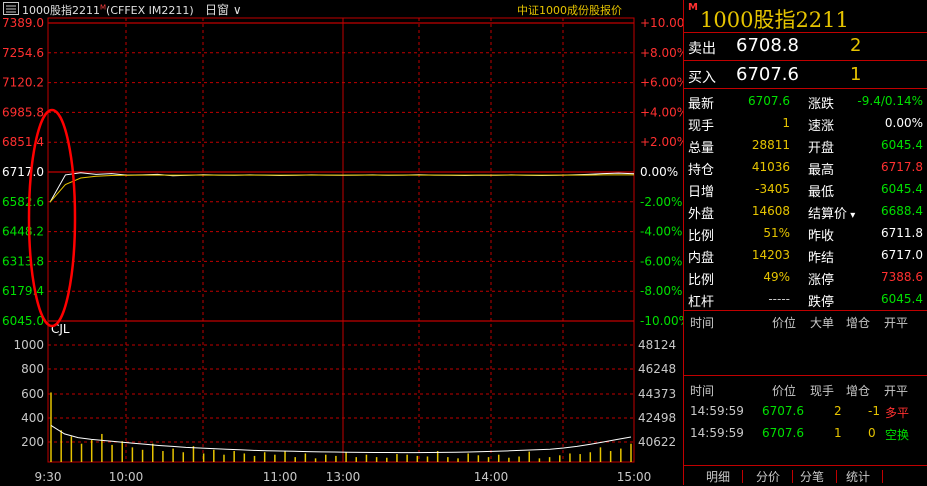  I want to click on price-line, so click(342, 187).